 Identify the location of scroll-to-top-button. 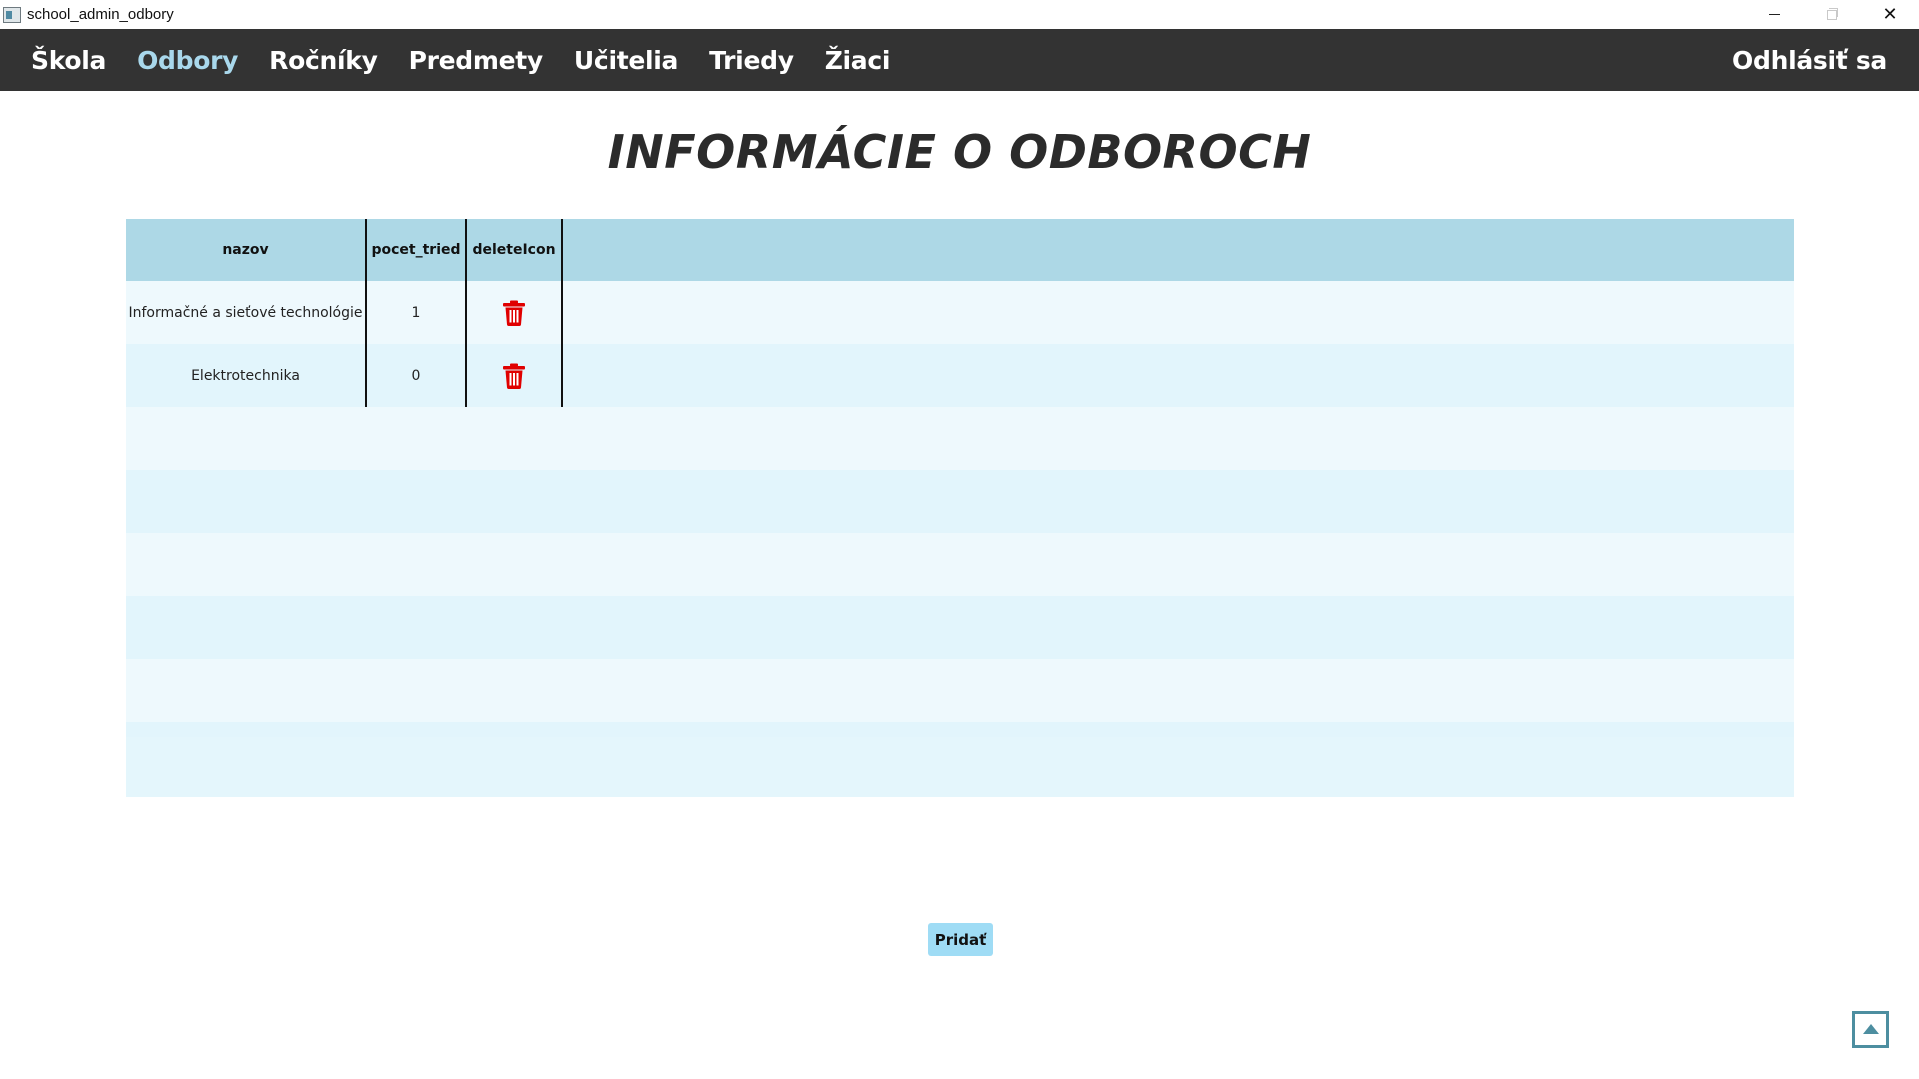
(1870, 1029).